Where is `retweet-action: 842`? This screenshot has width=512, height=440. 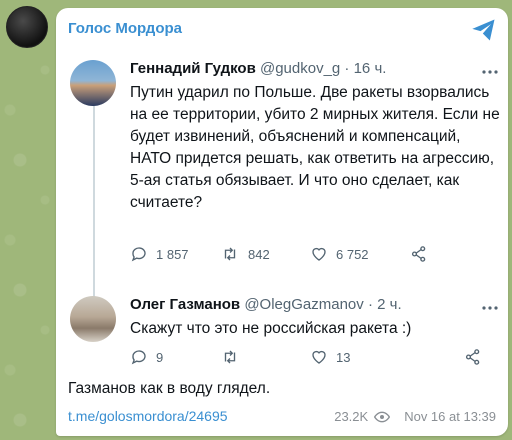 retweet-action: 842 is located at coordinates (265, 254).